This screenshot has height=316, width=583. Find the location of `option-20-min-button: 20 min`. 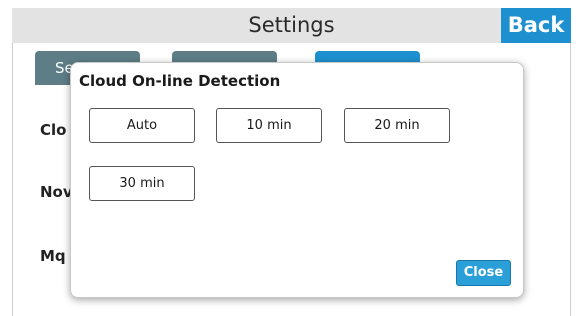

option-20-min-button: 20 min is located at coordinates (397, 125).